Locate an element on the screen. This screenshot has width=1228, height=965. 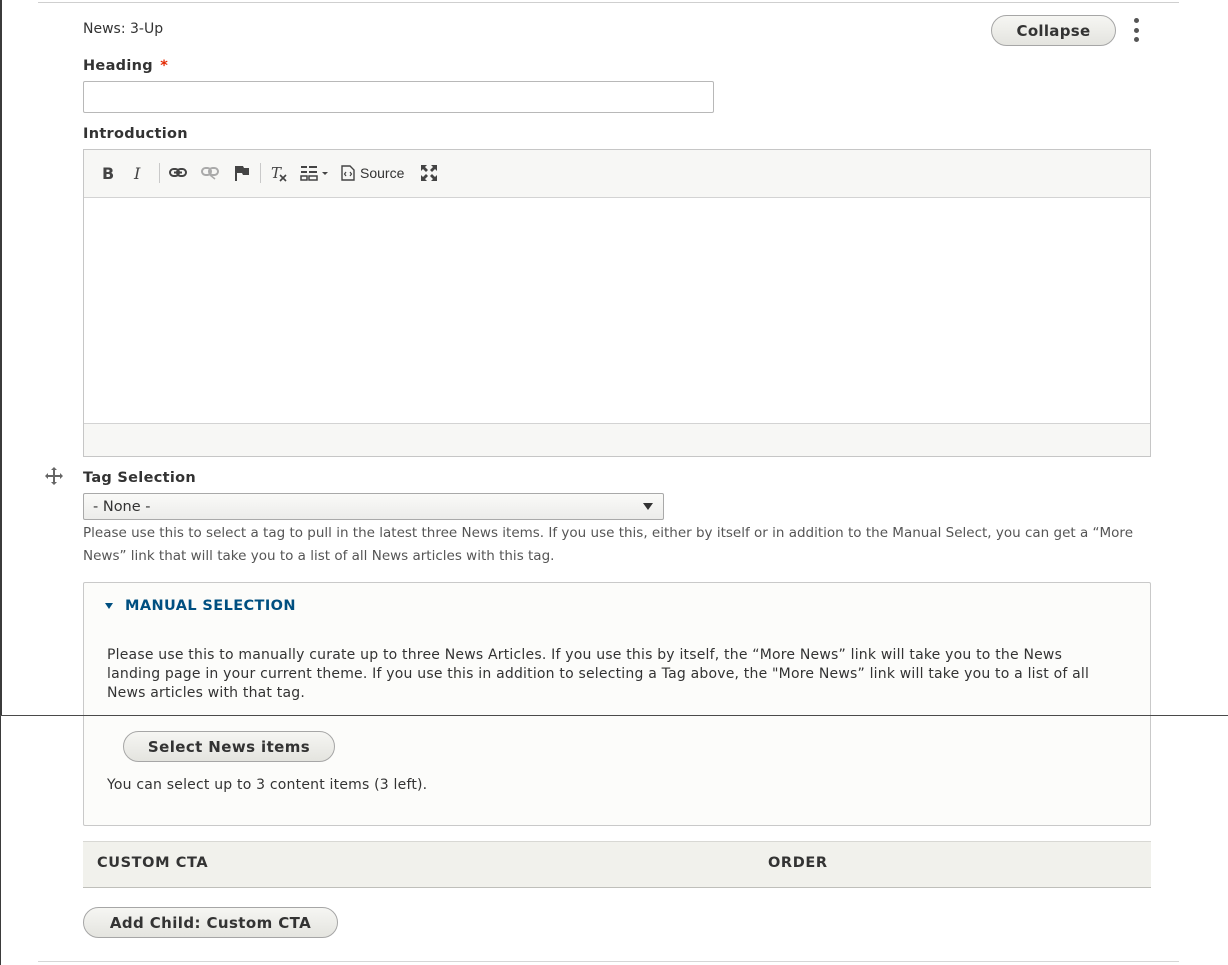
bottom-divider is located at coordinates (608, 961).